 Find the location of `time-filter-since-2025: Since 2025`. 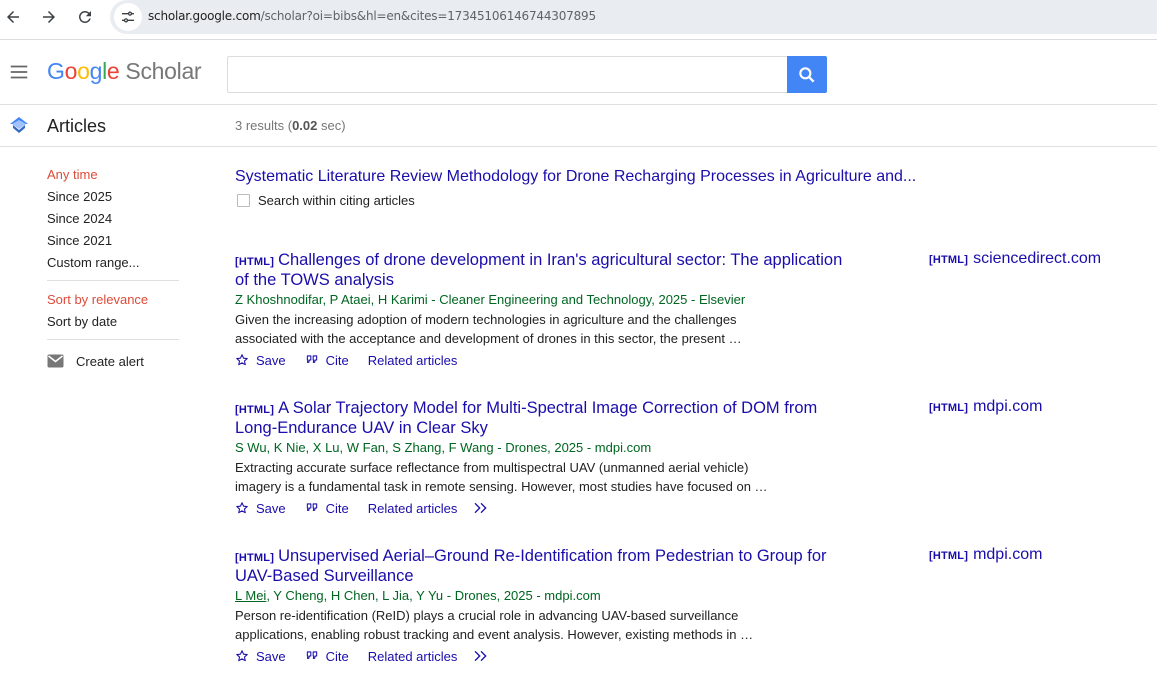

time-filter-since-2025: Since 2025 is located at coordinates (113, 199).